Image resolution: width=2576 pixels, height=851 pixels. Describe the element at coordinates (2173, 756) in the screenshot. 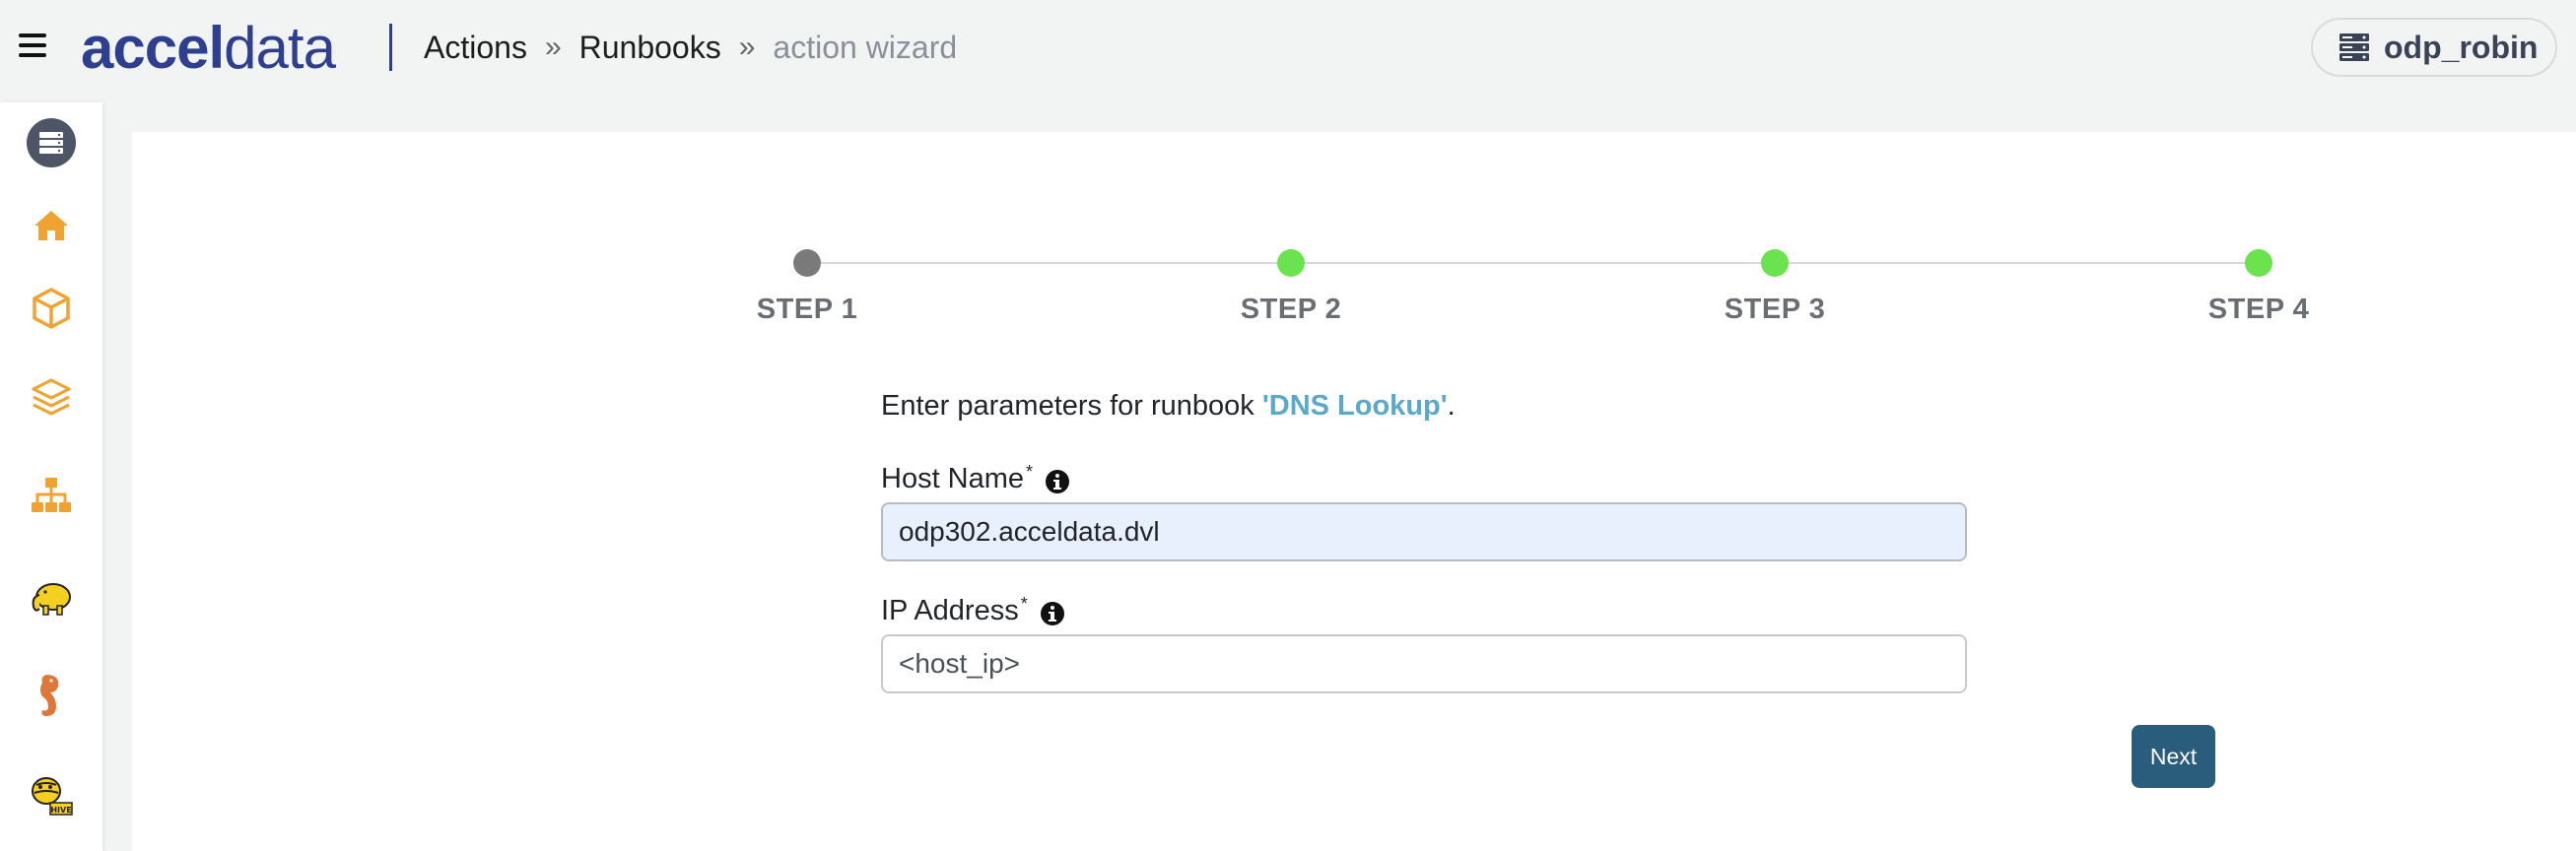

I see `next-button: Next` at that location.